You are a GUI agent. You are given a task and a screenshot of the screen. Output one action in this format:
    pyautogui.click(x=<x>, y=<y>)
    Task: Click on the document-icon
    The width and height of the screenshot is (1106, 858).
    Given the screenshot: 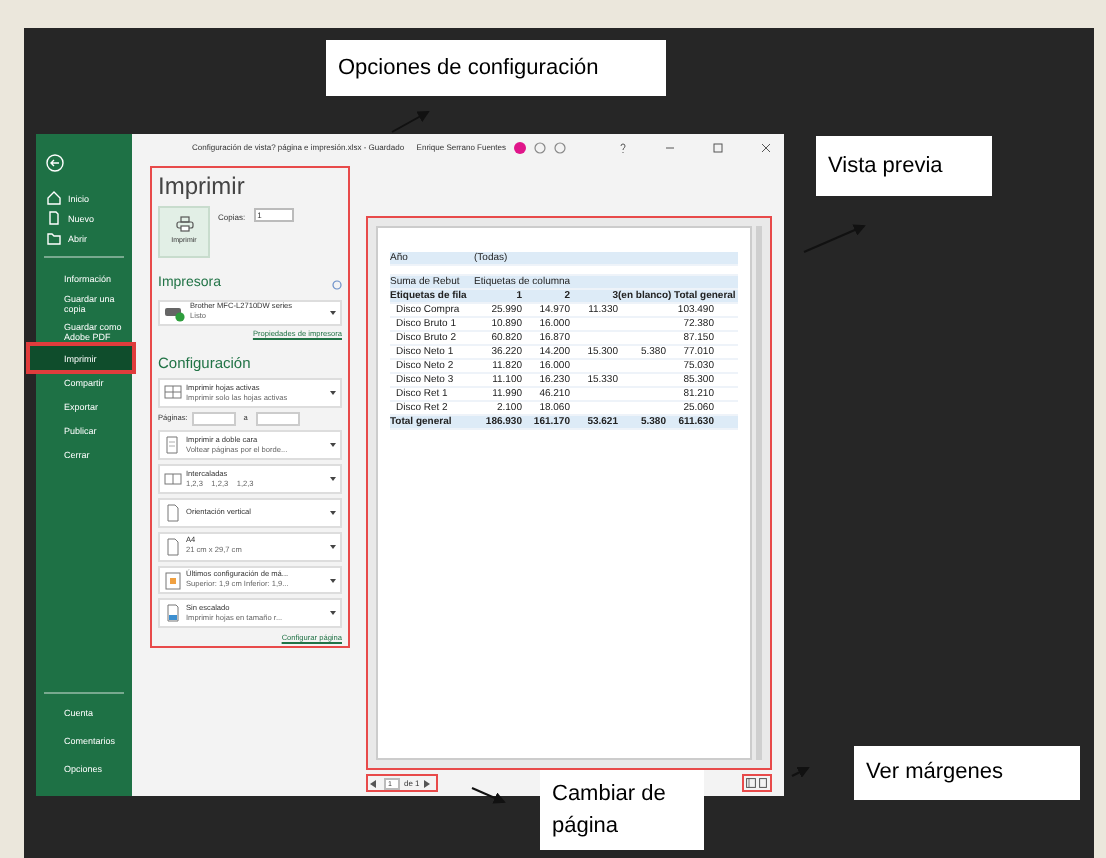 What is the action you would take?
    pyautogui.click(x=54, y=218)
    